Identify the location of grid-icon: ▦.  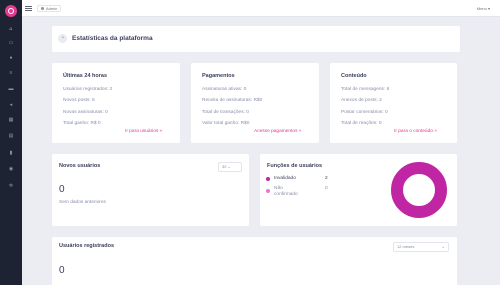
(11, 120).